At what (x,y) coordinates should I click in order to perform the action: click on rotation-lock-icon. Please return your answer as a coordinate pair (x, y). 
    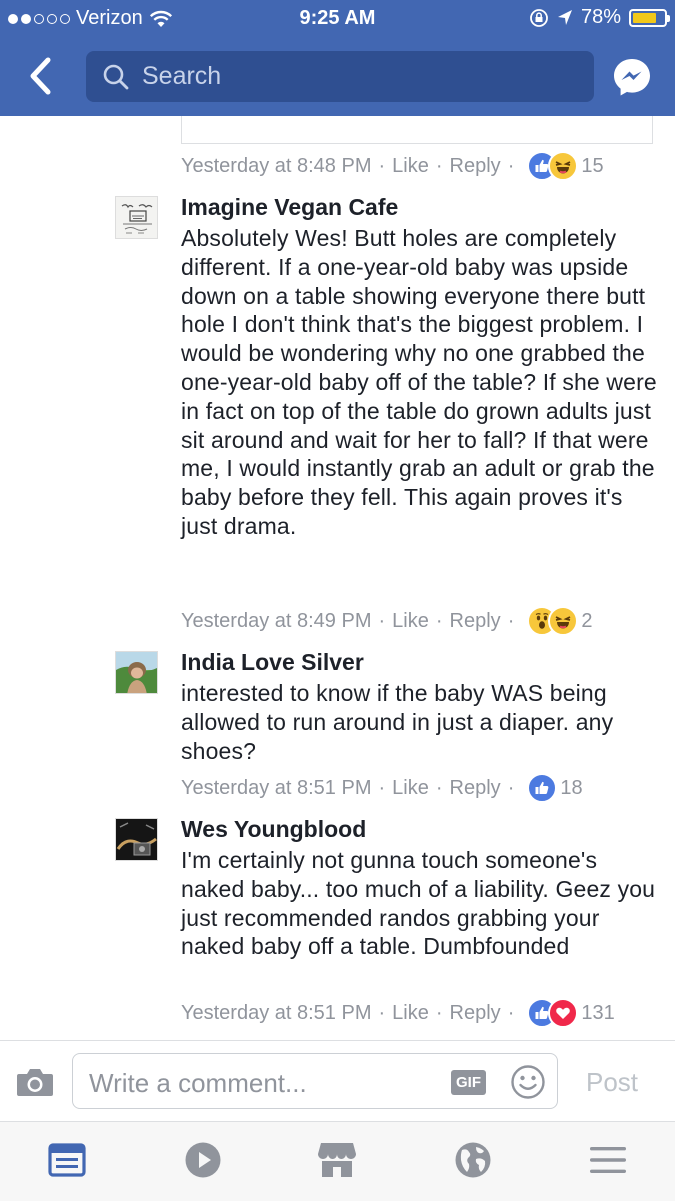
    Looking at the image, I should click on (539, 17).